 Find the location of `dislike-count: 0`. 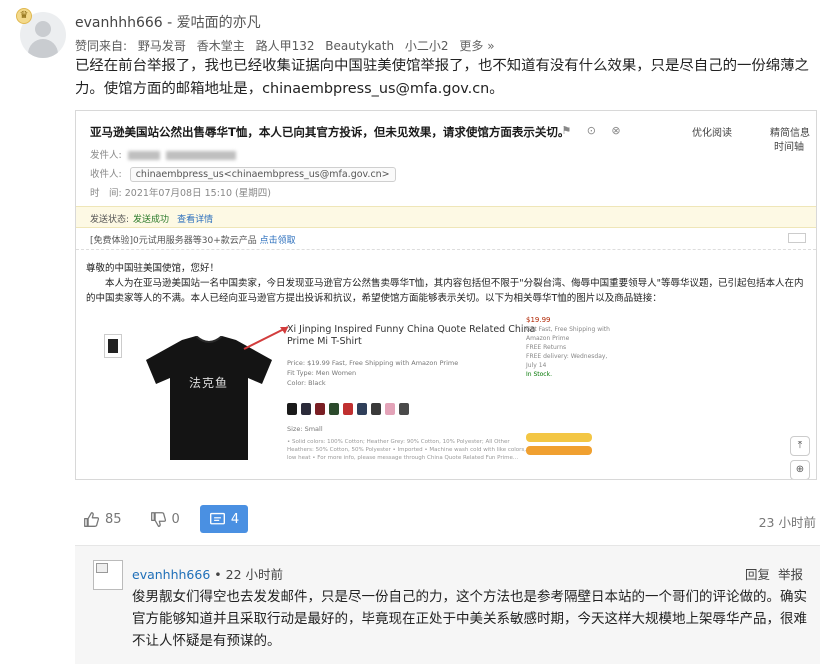

dislike-count: 0 is located at coordinates (175, 519).